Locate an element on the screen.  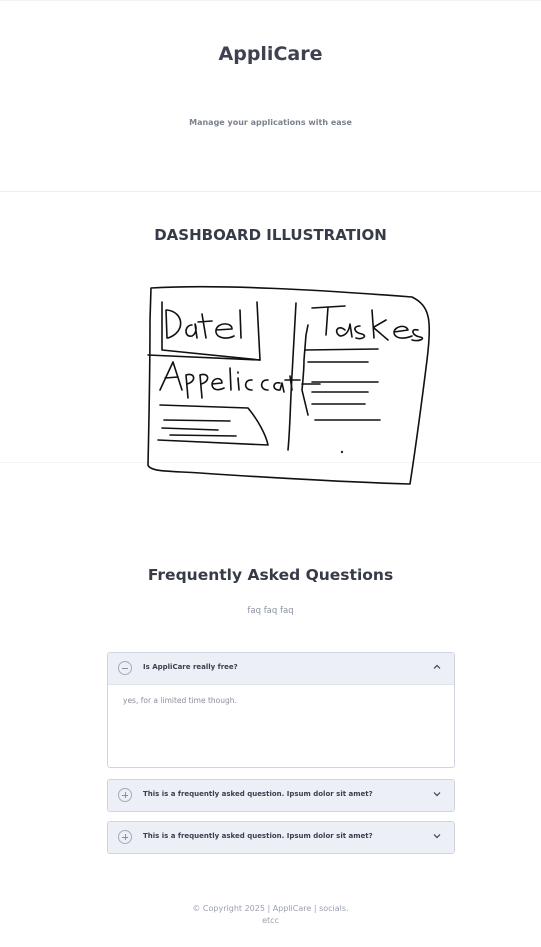
faq-subtitle: faq faq faq is located at coordinates (270, 611).